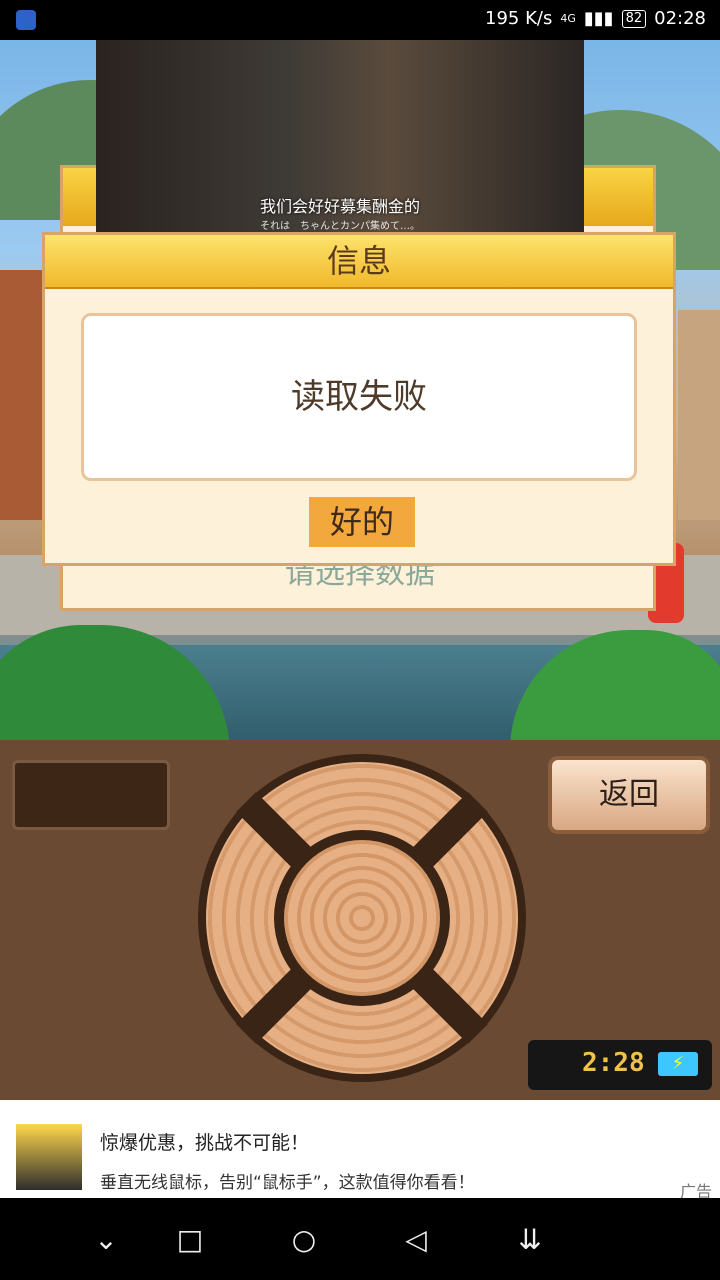 This screenshot has height=1280, width=720. I want to click on ad-description: 垂直无线鼠标，告别“鼠标手”，这款值得你看看！, so click(287, 1180).